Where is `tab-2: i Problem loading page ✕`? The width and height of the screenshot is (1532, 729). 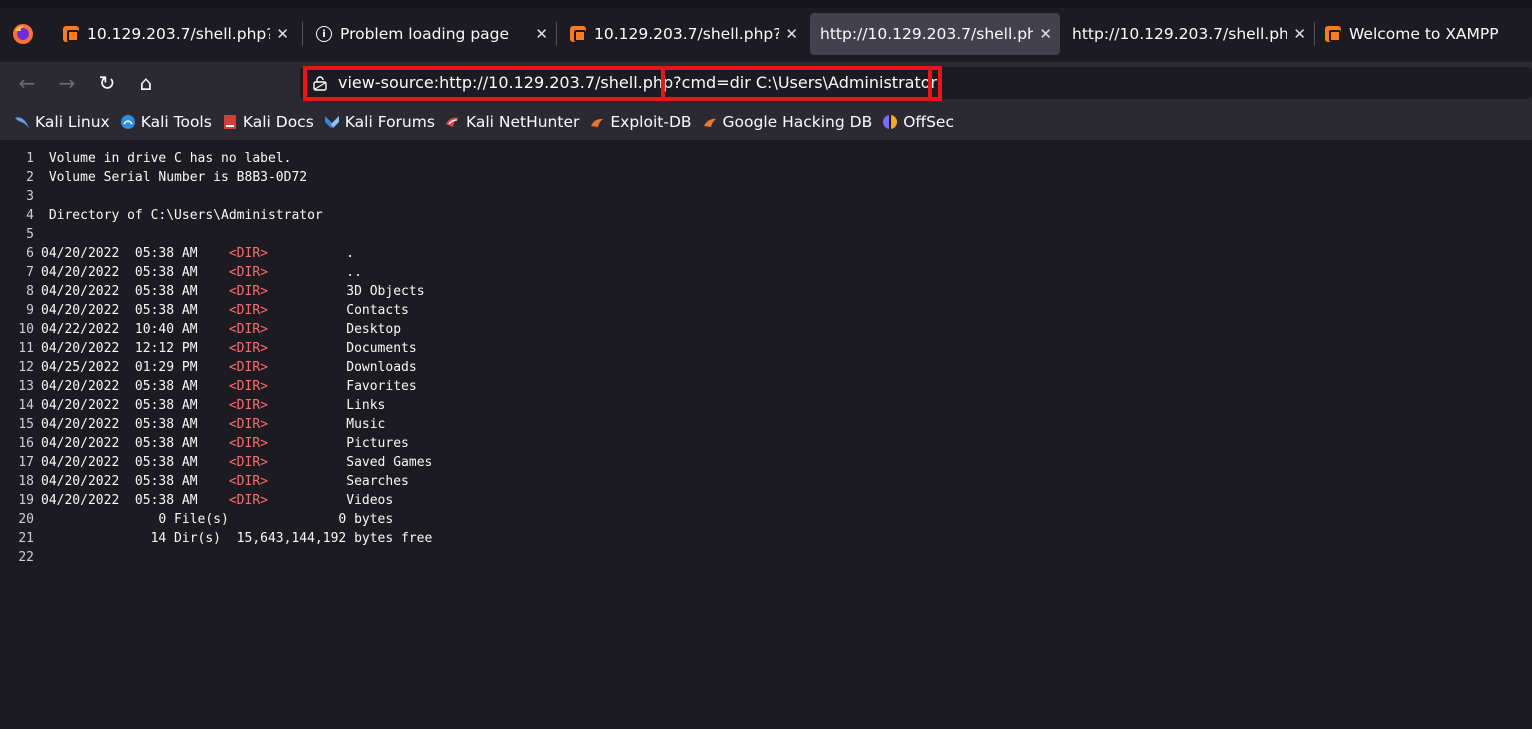
tab-2: i Problem loading page ✕ is located at coordinates (429, 34).